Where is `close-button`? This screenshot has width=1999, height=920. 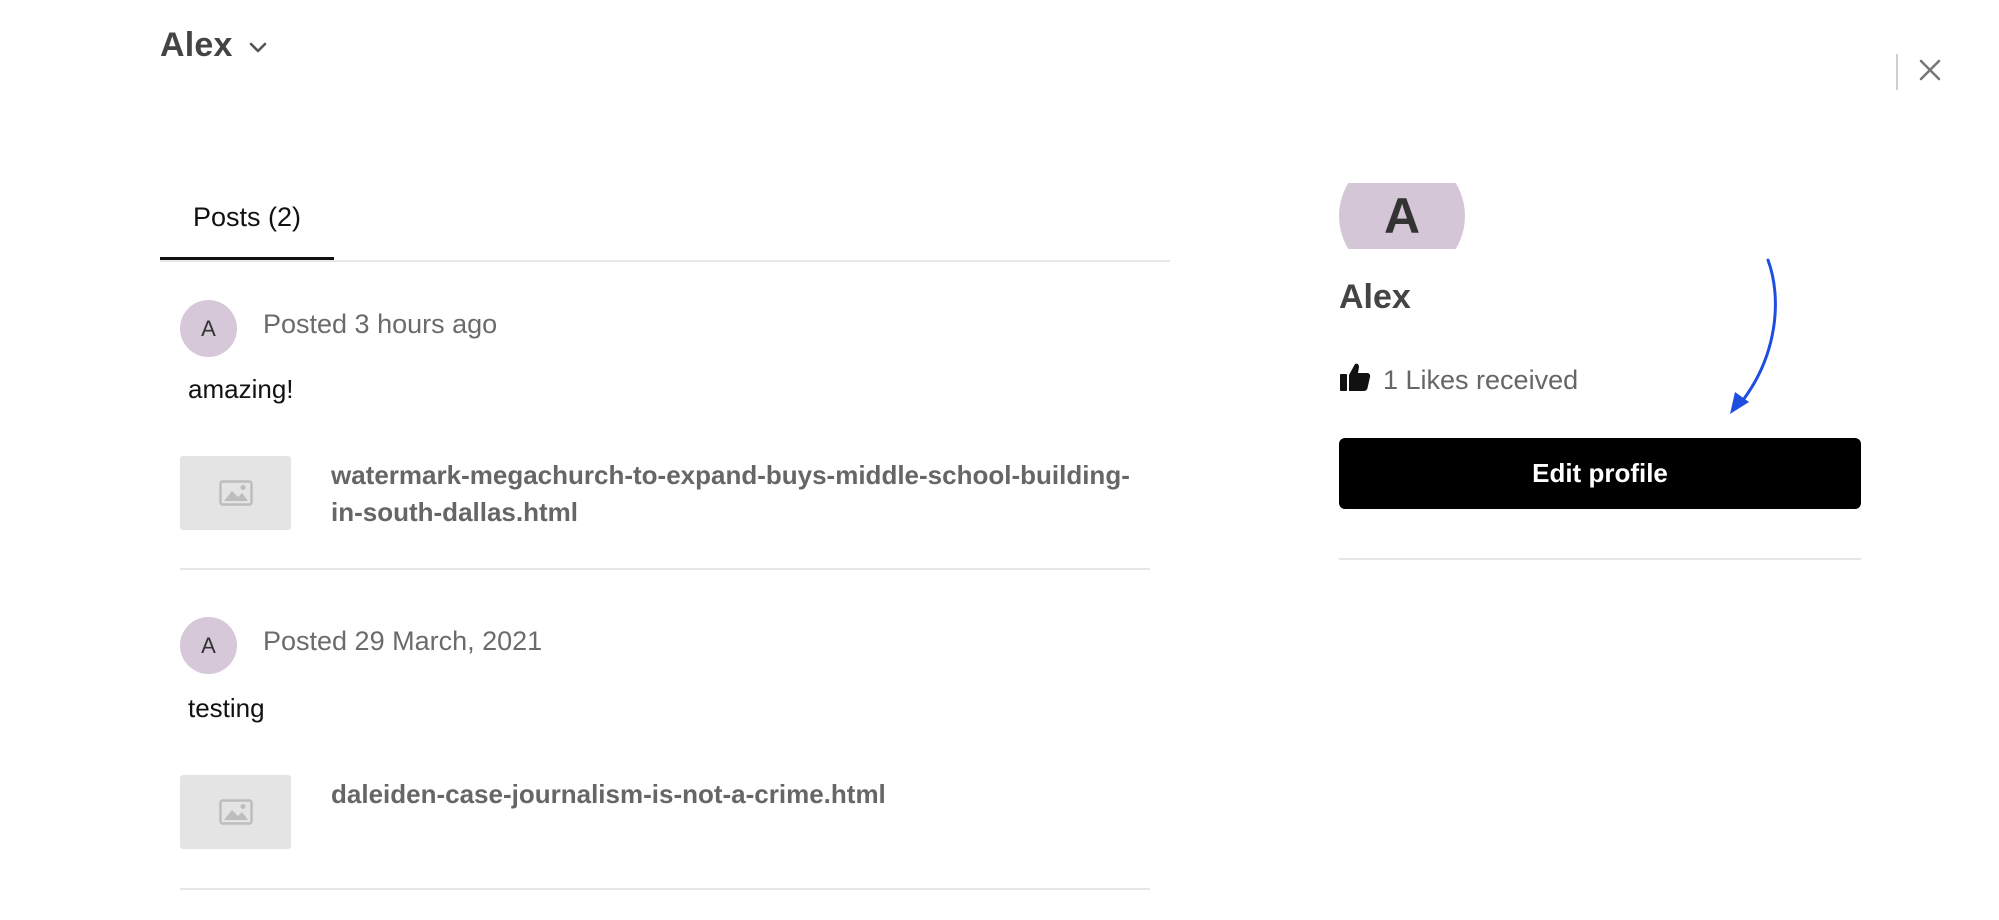
close-button is located at coordinates (1930, 72).